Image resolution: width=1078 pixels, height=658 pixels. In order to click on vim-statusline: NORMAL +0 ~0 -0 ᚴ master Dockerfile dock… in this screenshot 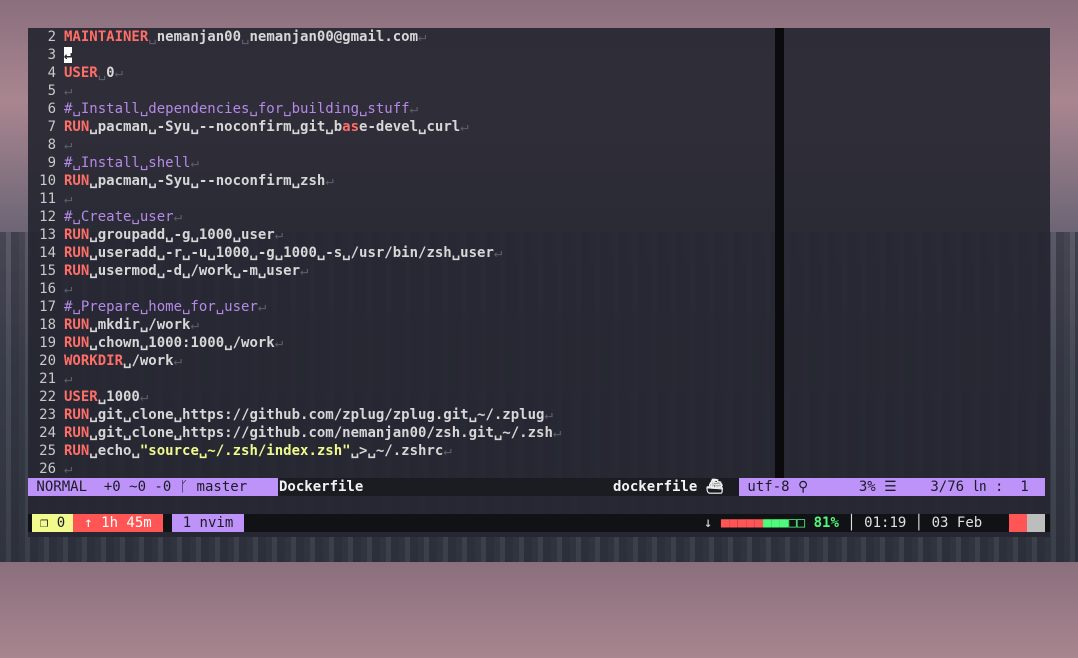, I will do `click(536, 487)`.